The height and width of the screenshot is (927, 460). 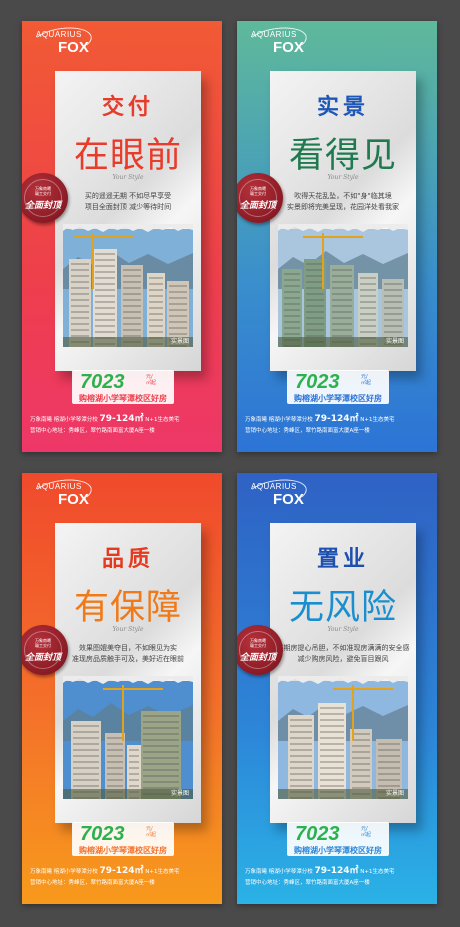 I want to click on description: 买的遥遥无期 不如尽早享受 项目全面封顶 减少等待时间, so click(x=128, y=202).